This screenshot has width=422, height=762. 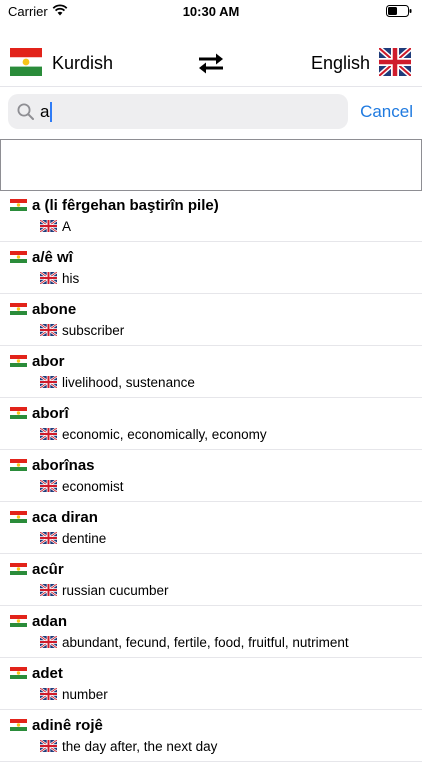 What do you see at coordinates (128, 382) in the screenshot?
I see `entry-translation: livelihood, sustenance` at bounding box center [128, 382].